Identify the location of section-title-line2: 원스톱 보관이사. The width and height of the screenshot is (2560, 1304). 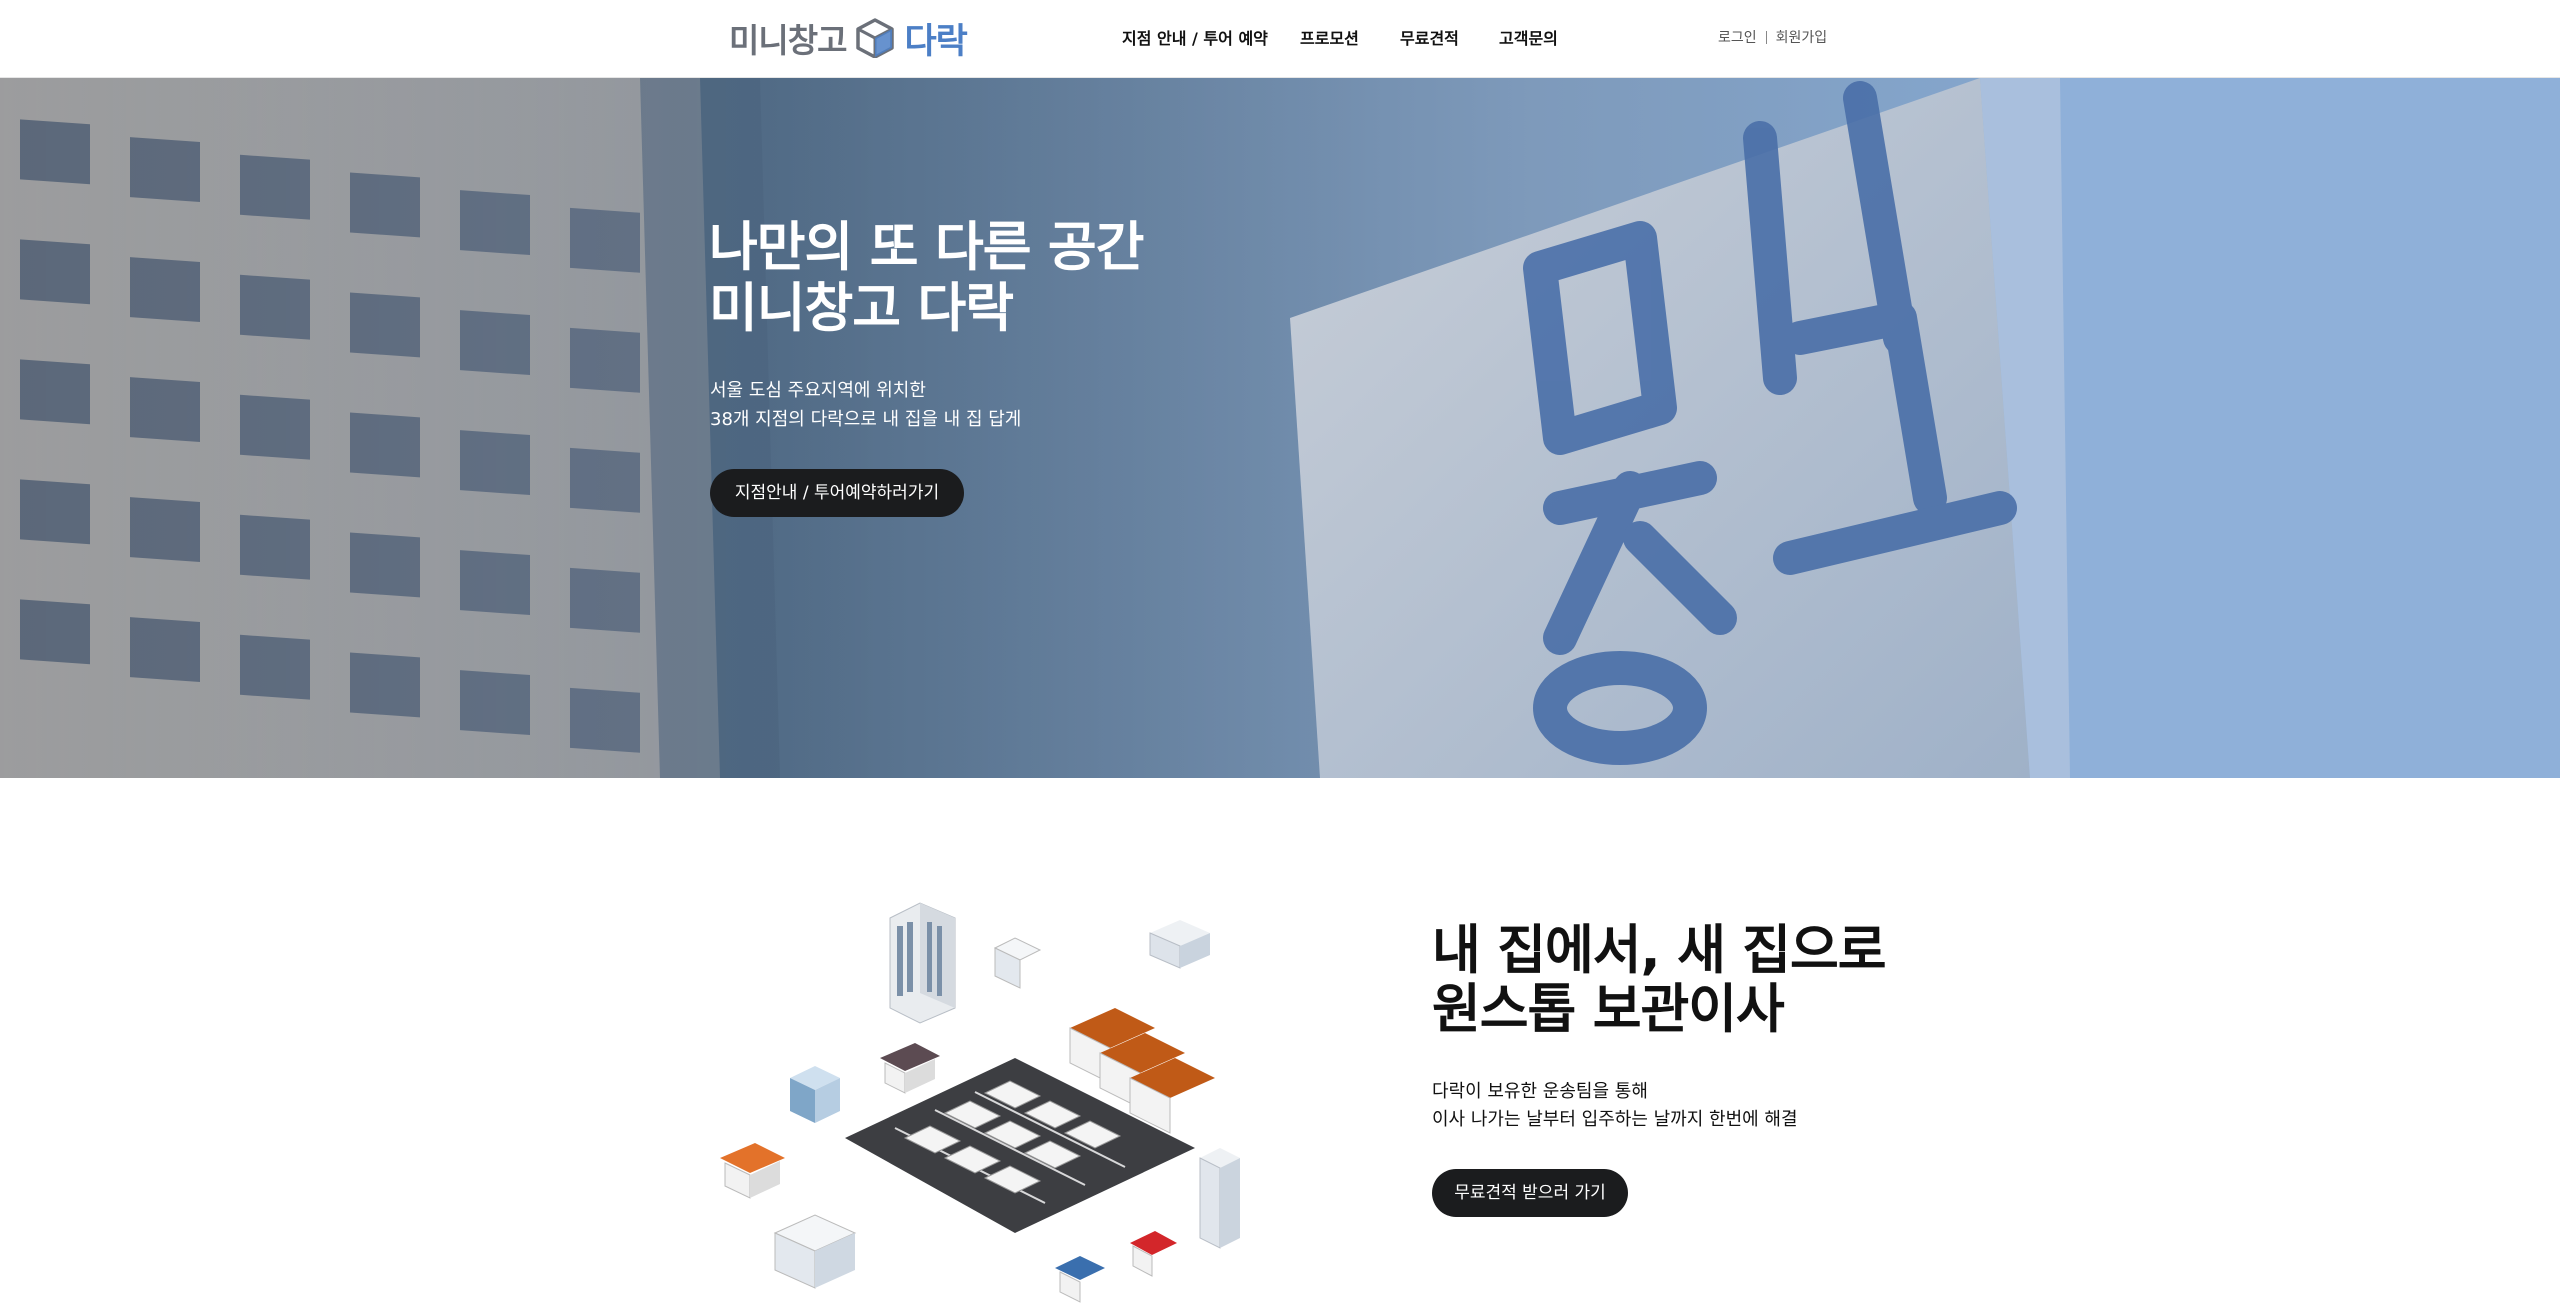
(1608, 1009).